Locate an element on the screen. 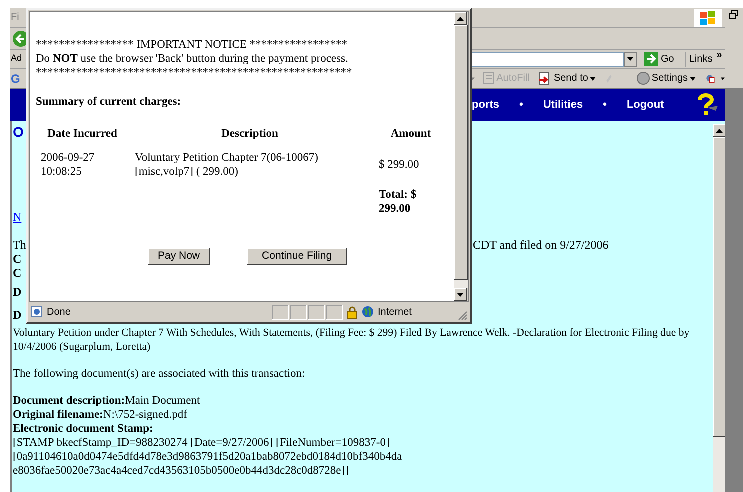 This screenshot has width=743, height=492. associated-text: The following document(s) are associated with this transaction: is located at coordinates (159, 374).